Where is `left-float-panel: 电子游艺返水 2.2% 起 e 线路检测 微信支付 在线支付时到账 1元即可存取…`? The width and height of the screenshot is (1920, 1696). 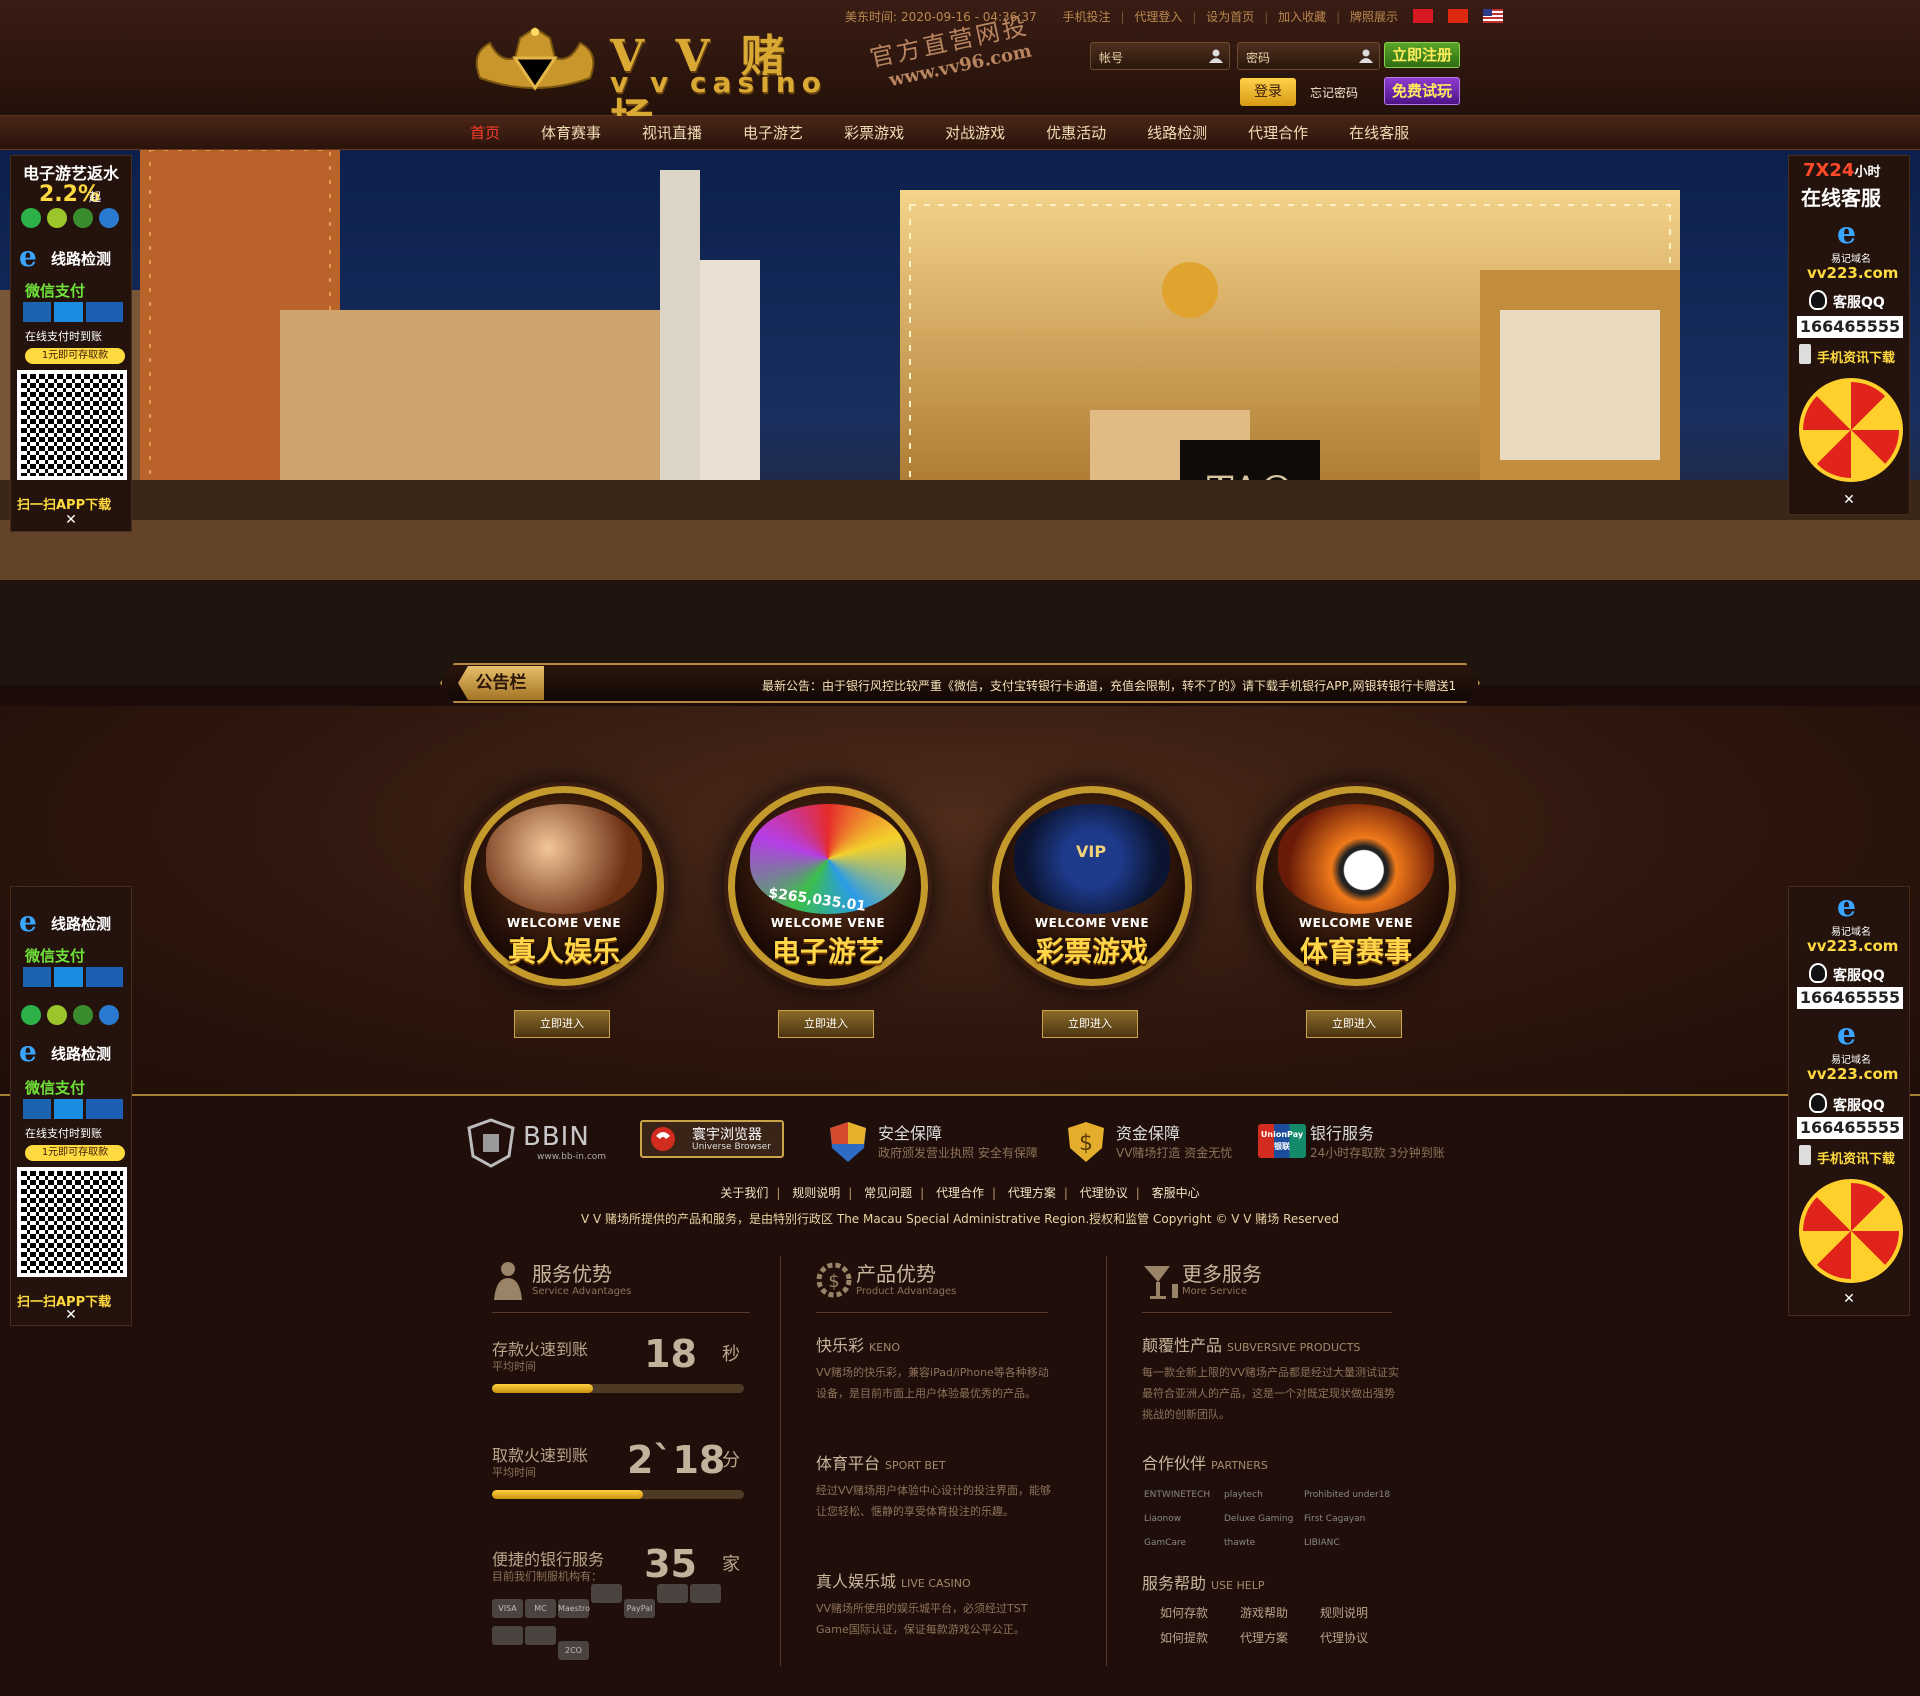
left-float-panel: 电子游艺返水 2.2% 起 e 线路检测 微信支付 在线支付时到账 1元即可存取… is located at coordinates (71, 343).